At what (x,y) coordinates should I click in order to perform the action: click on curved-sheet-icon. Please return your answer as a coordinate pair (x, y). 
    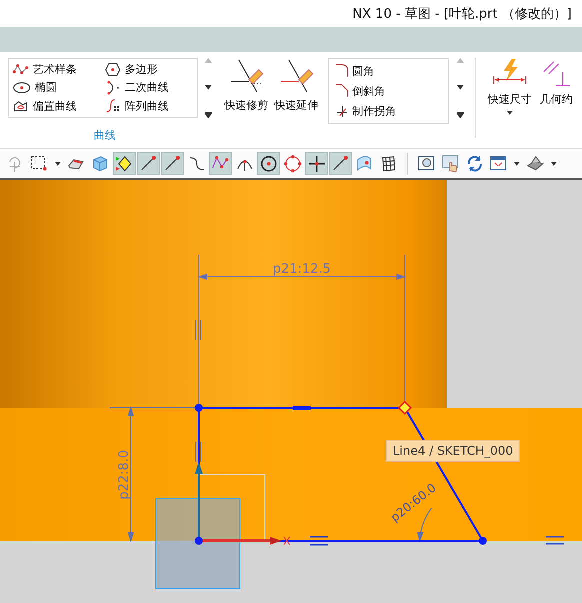
    Looking at the image, I should click on (364, 164).